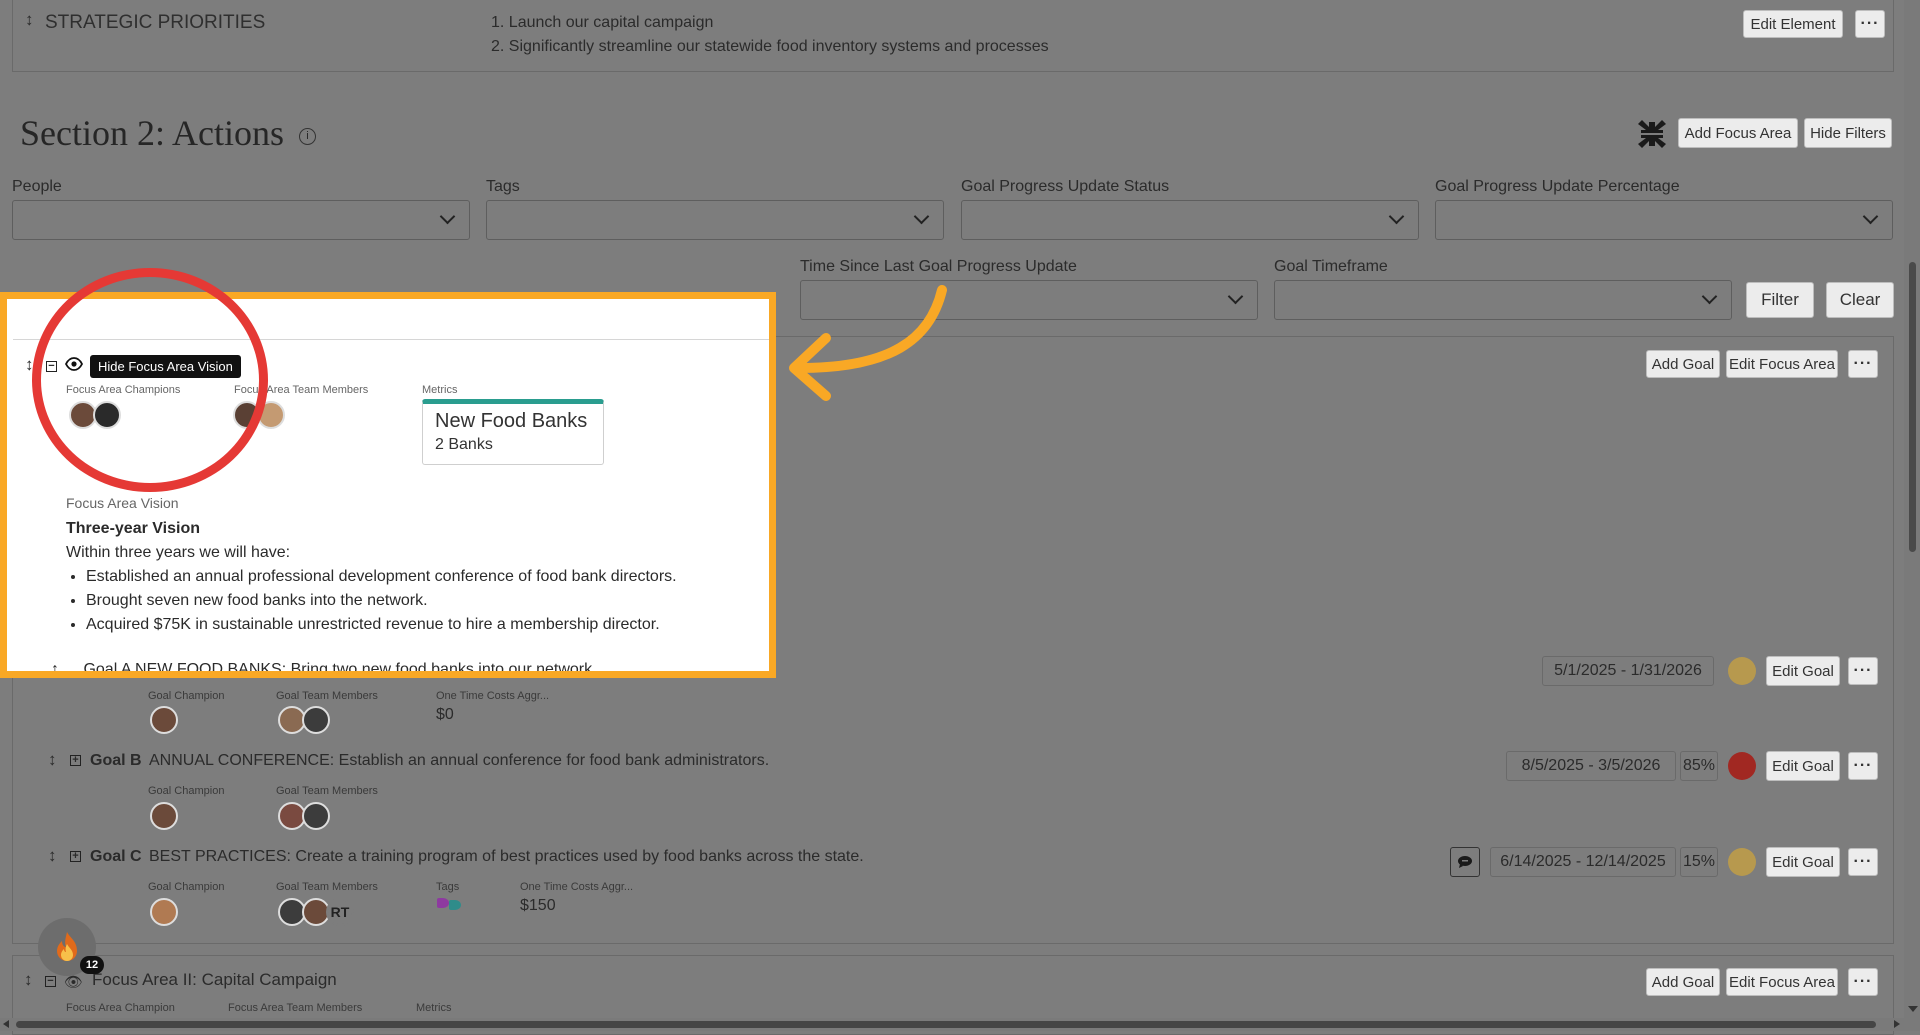 This screenshot has width=1920, height=1035. Describe the element at coordinates (445, 714) in the screenshot. I see `cost-value: $0` at that location.